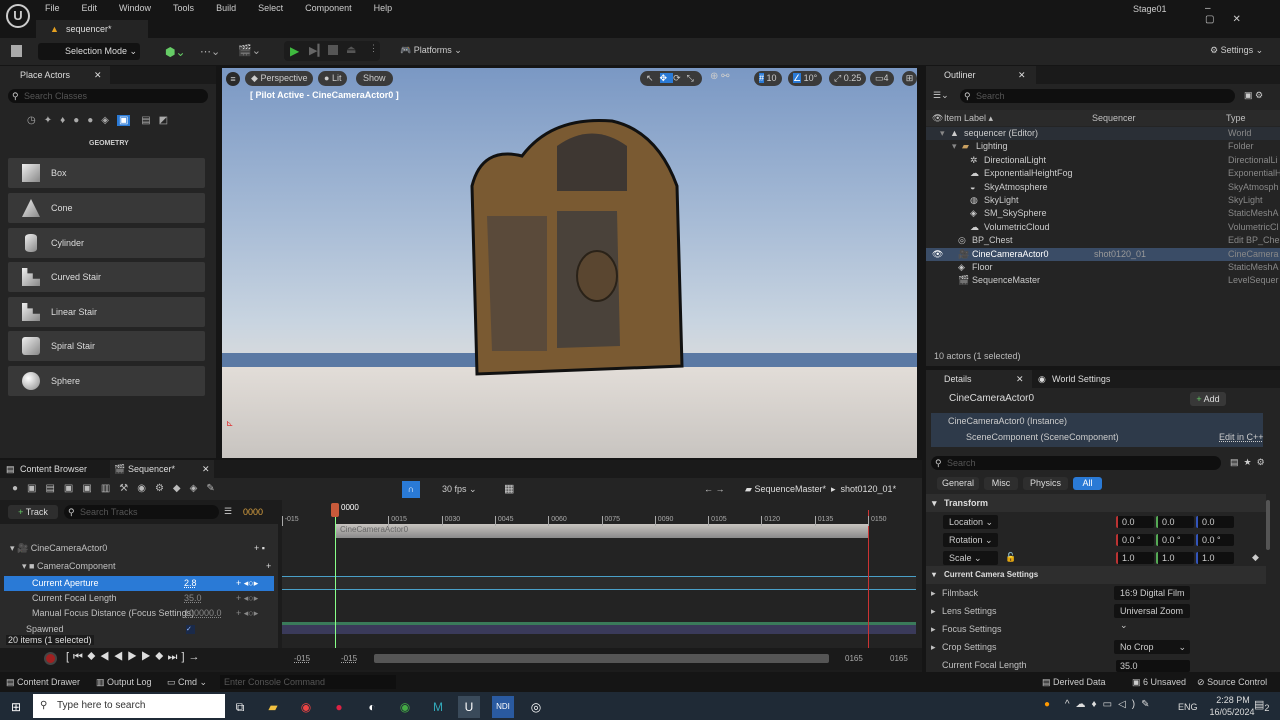 Image resolution: width=1280 pixels, height=720 pixels. I want to click on add-track-button: + Track, so click(33, 512).